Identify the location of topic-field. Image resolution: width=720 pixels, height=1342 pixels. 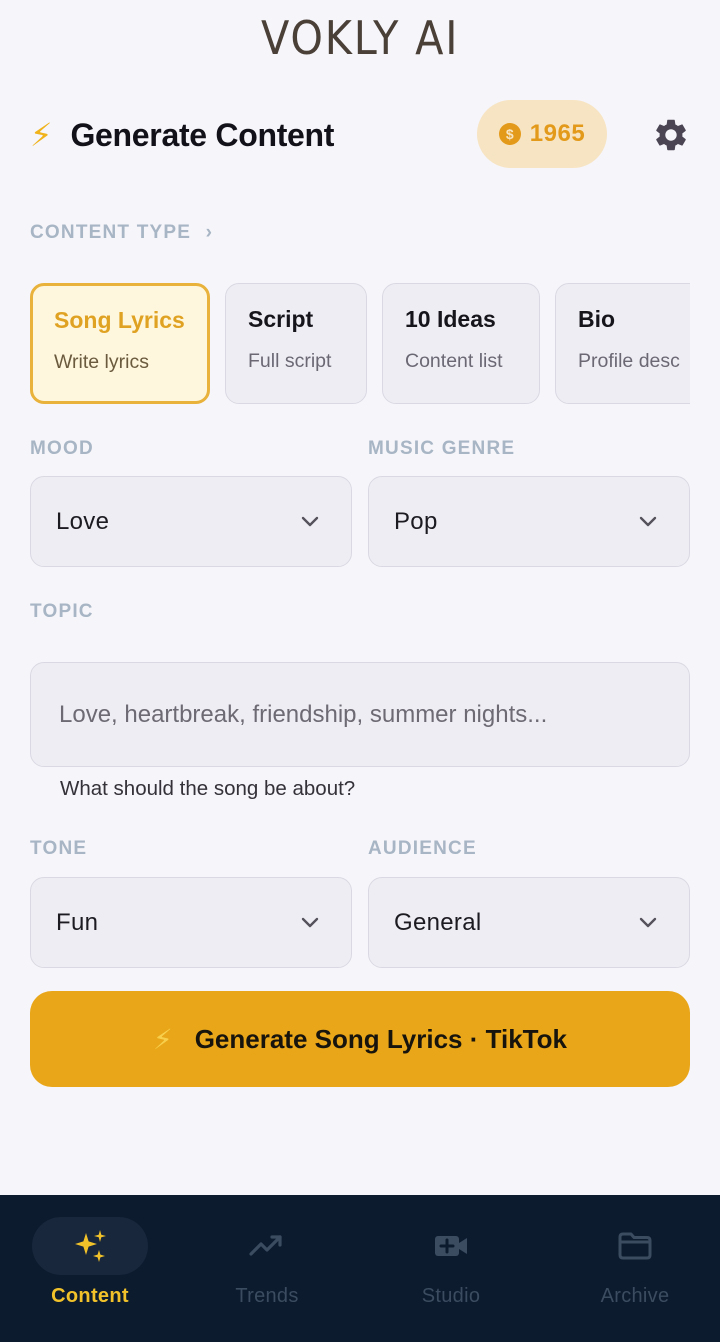
(360, 714).